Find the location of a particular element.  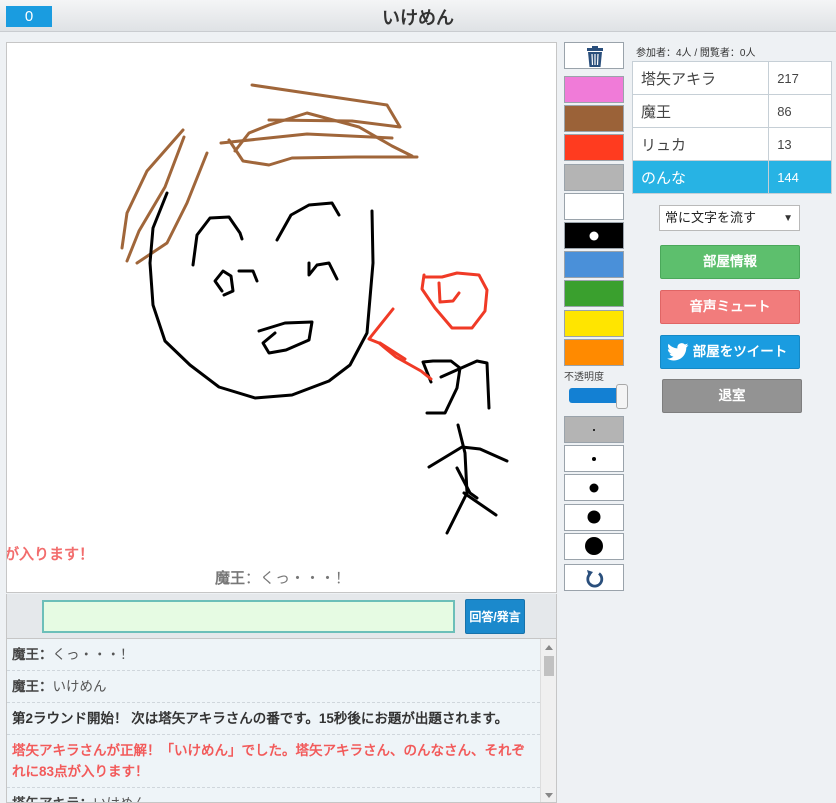

tweet-room-button: 部屋をツイート is located at coordinates (730, 352).